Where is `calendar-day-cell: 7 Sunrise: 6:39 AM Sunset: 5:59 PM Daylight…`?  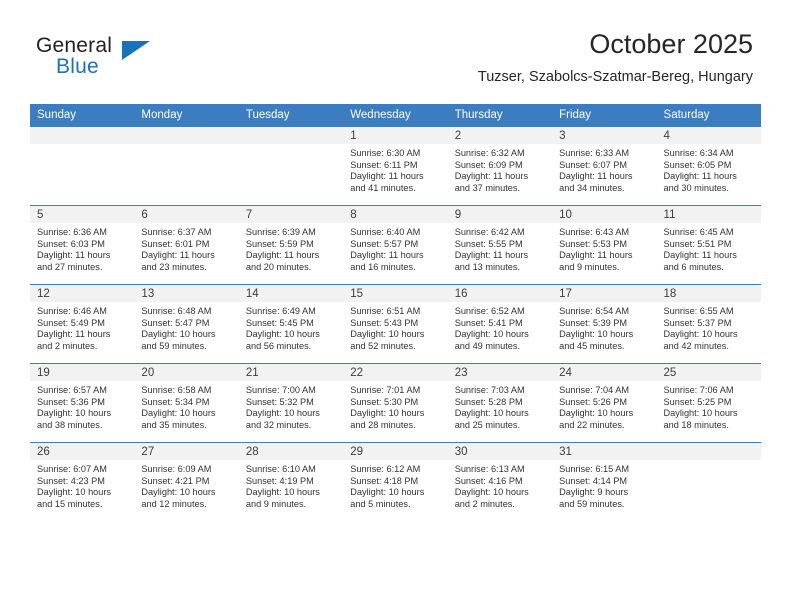 calendar-day-cell: 7 Sunrise: 6:39 AM Sunset: 5:59 PM Daylight… is located at coordinates (291, 245).